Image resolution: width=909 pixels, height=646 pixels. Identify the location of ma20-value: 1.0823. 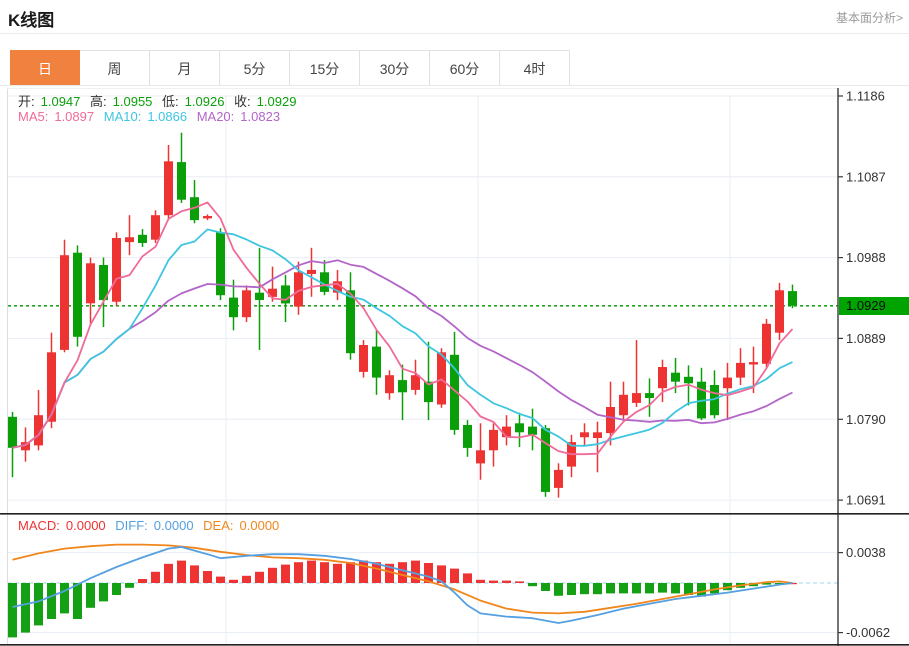
(260, 116).